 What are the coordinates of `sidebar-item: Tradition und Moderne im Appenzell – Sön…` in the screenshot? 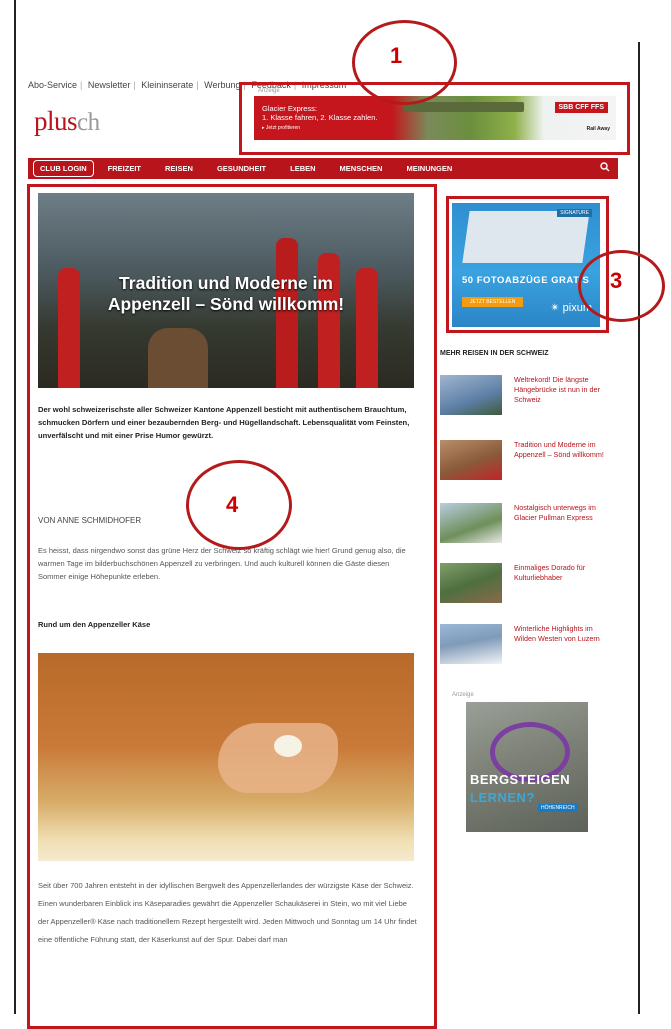 It's located at (525, 461).